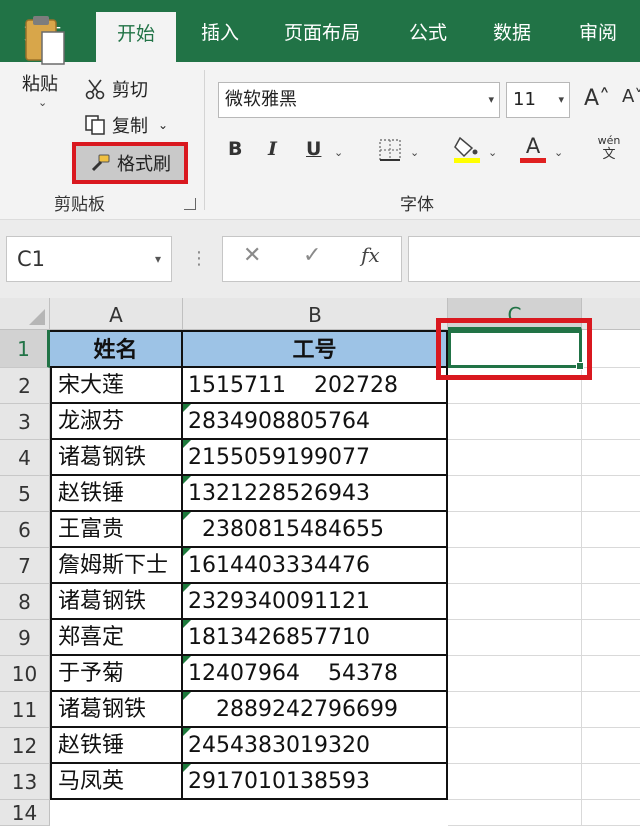 Image resolution: width=640 pixels, height=826 pixels. Describe the element at coordinates (279, 637) in the screenshot. I see `cell-id-text: 1813426857710` at that location.